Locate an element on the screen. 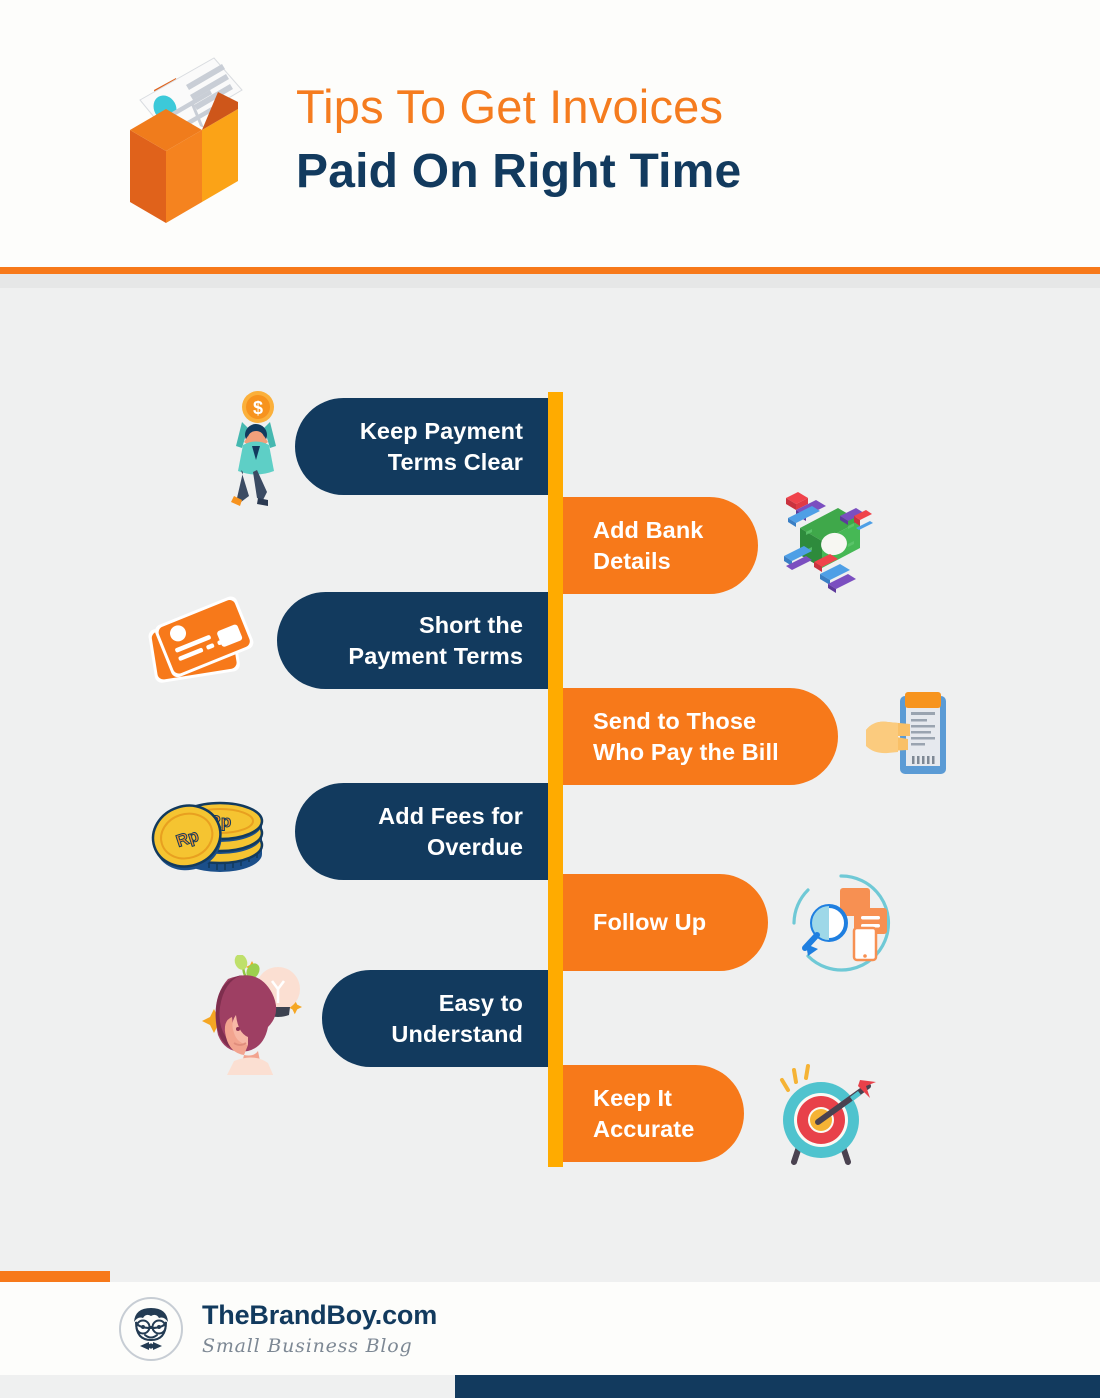 This screenshot has width=1100, height=1398. tip-4-line-2: Who Pay the Bill is located at coordinates (686, 751).